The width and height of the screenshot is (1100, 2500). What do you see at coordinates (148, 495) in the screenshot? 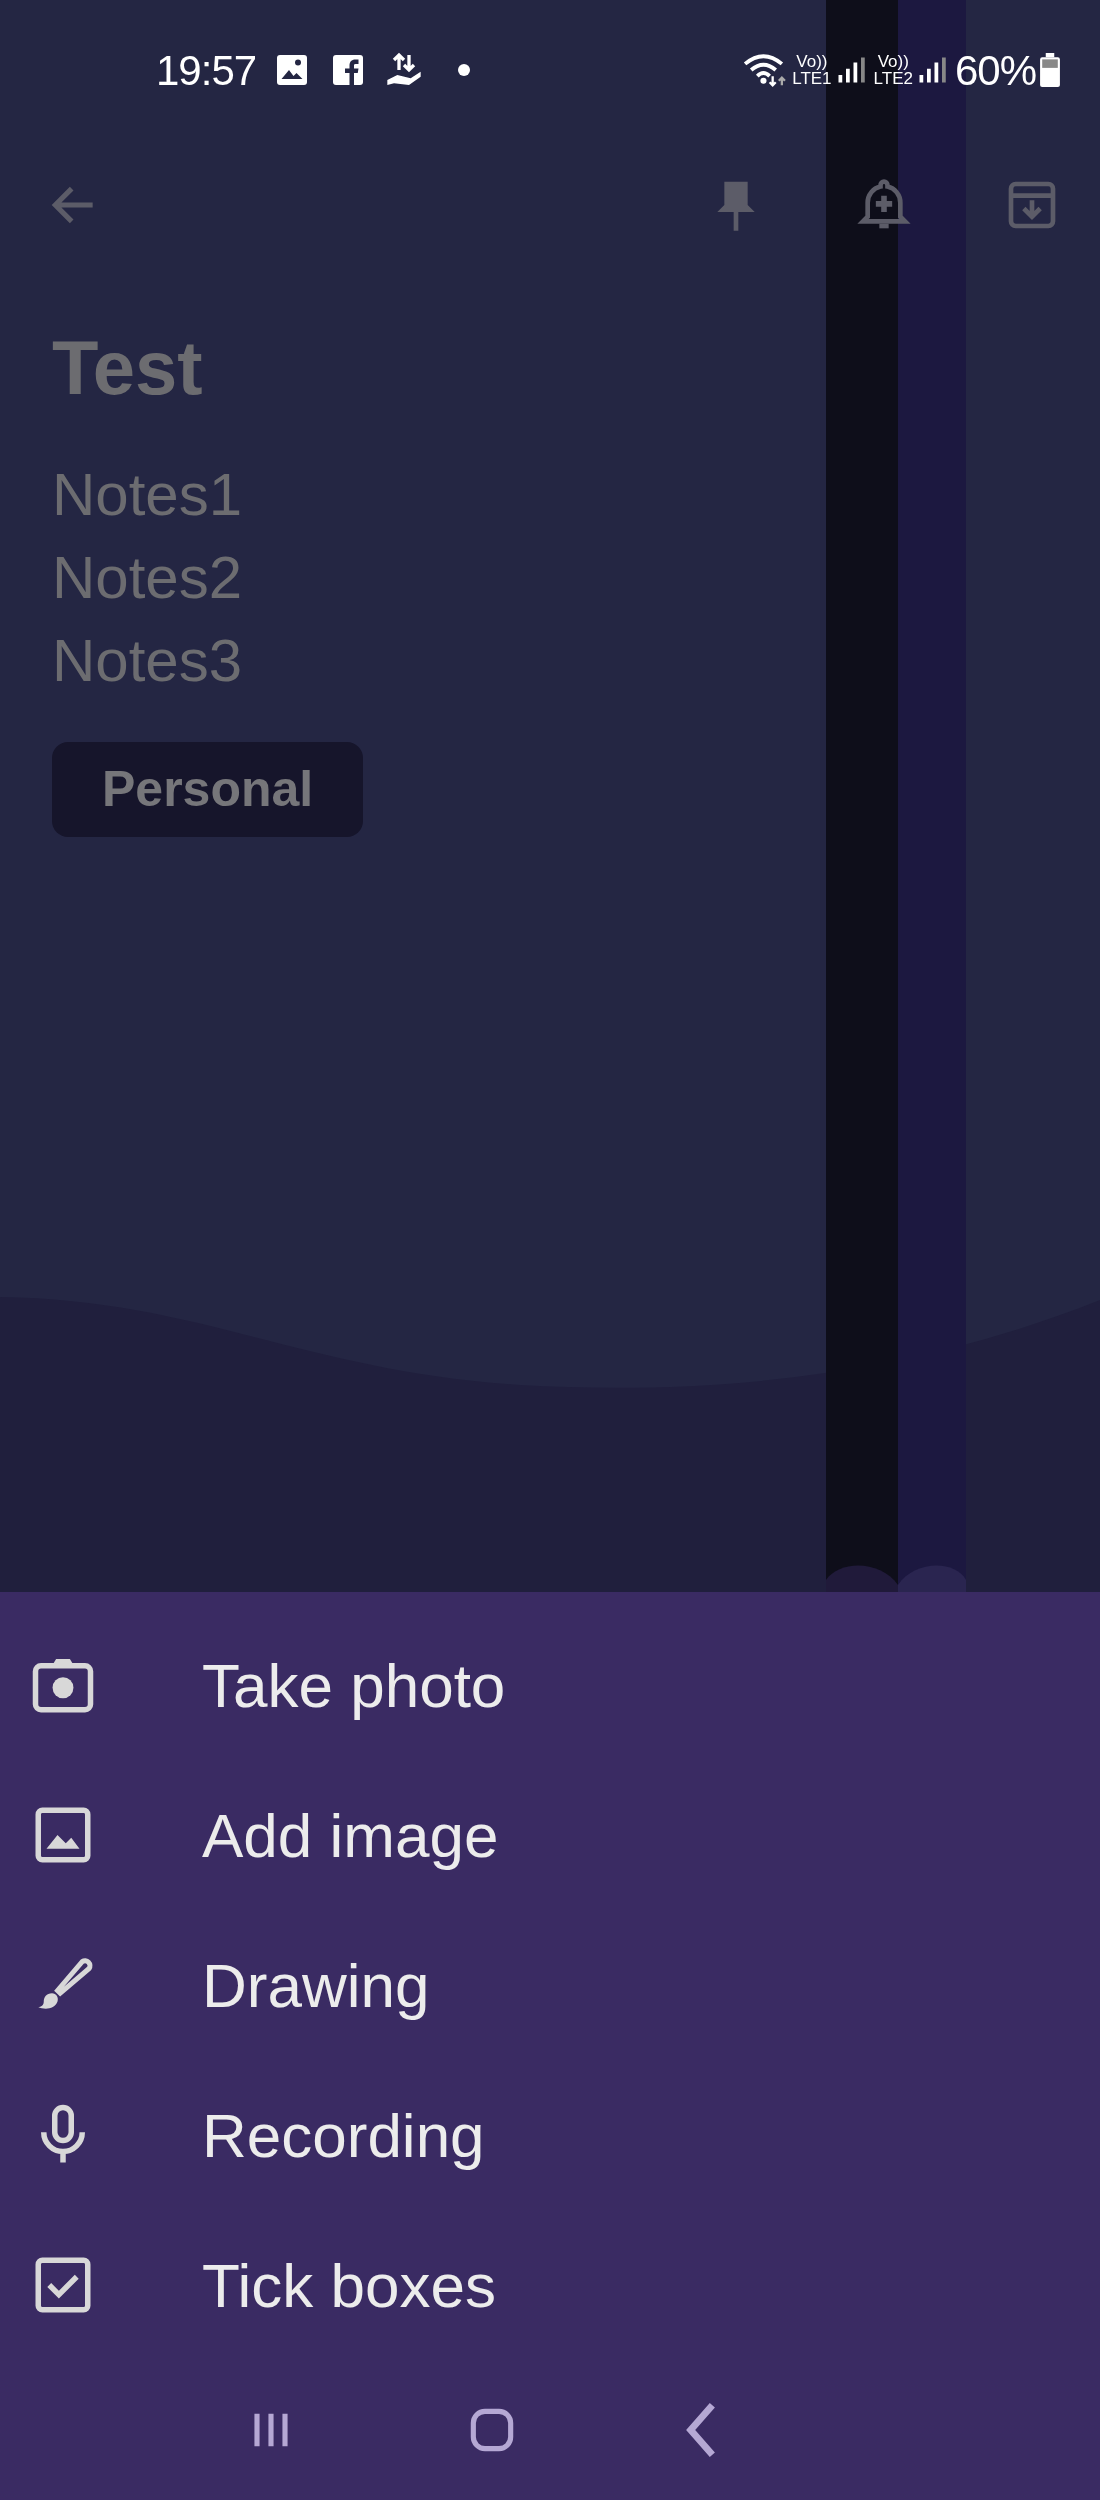
I see `note-text-line: Notes1` at bounding box center [148, 495].